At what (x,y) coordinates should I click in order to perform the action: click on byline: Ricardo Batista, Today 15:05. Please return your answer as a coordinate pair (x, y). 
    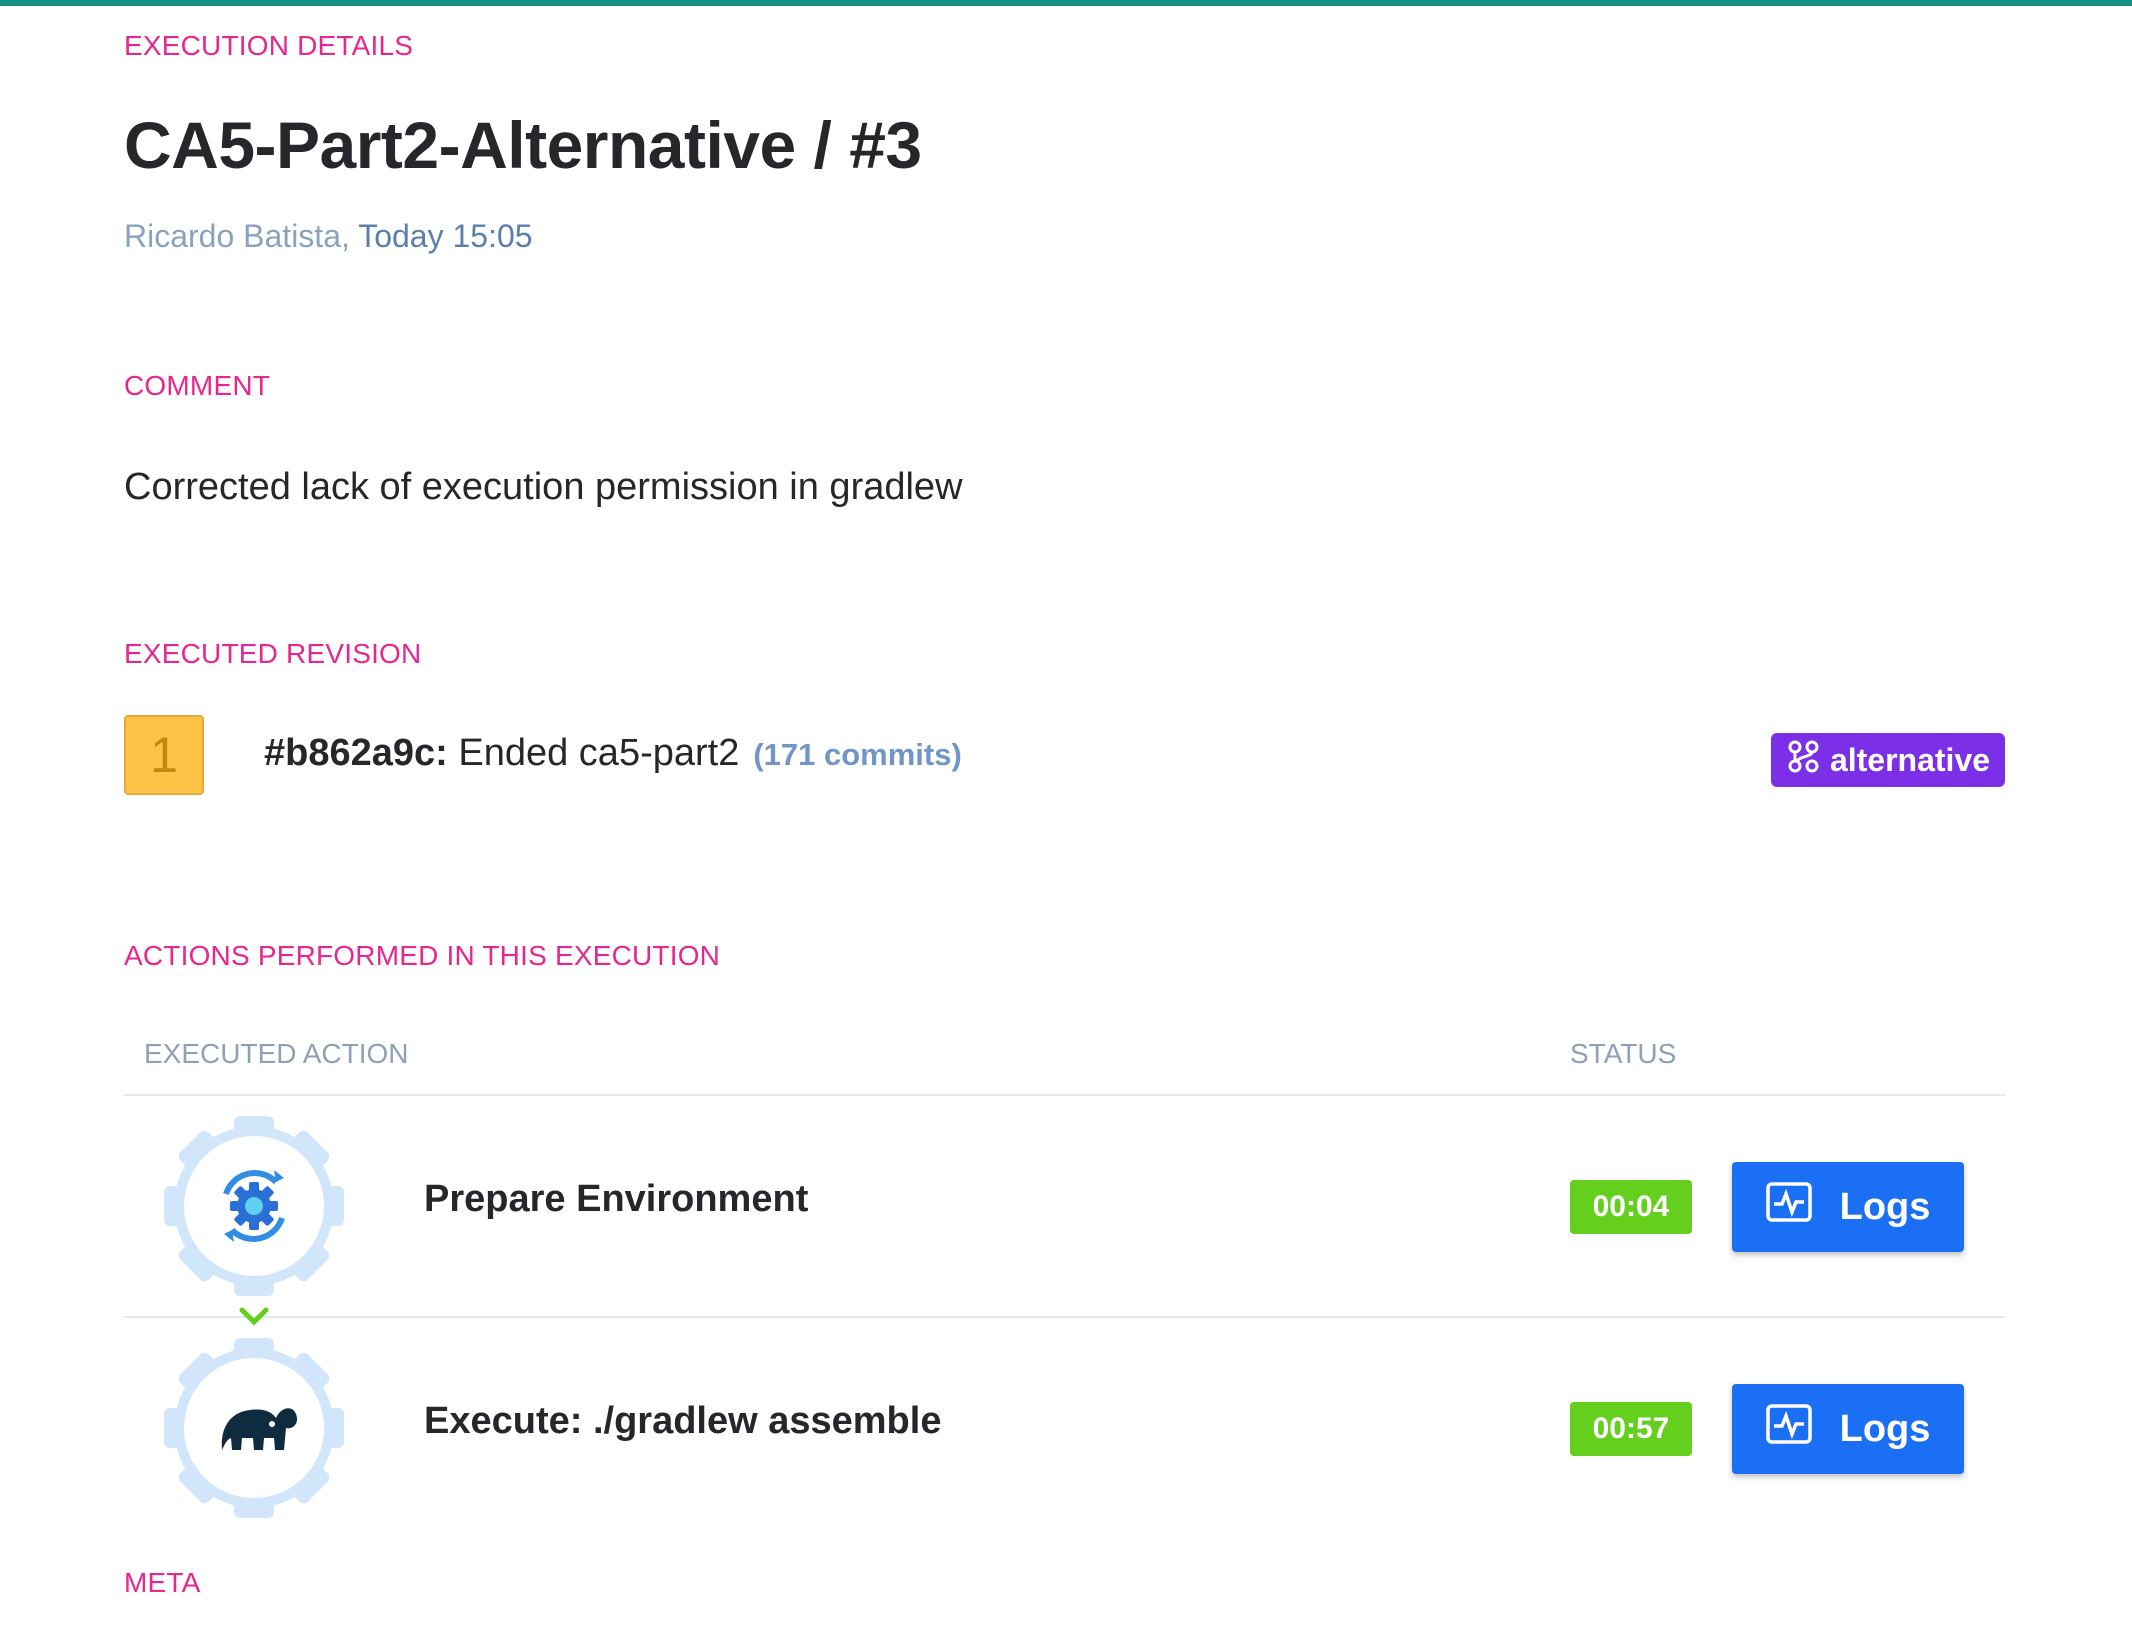
    Looking at the image, I should click on (328, 236).